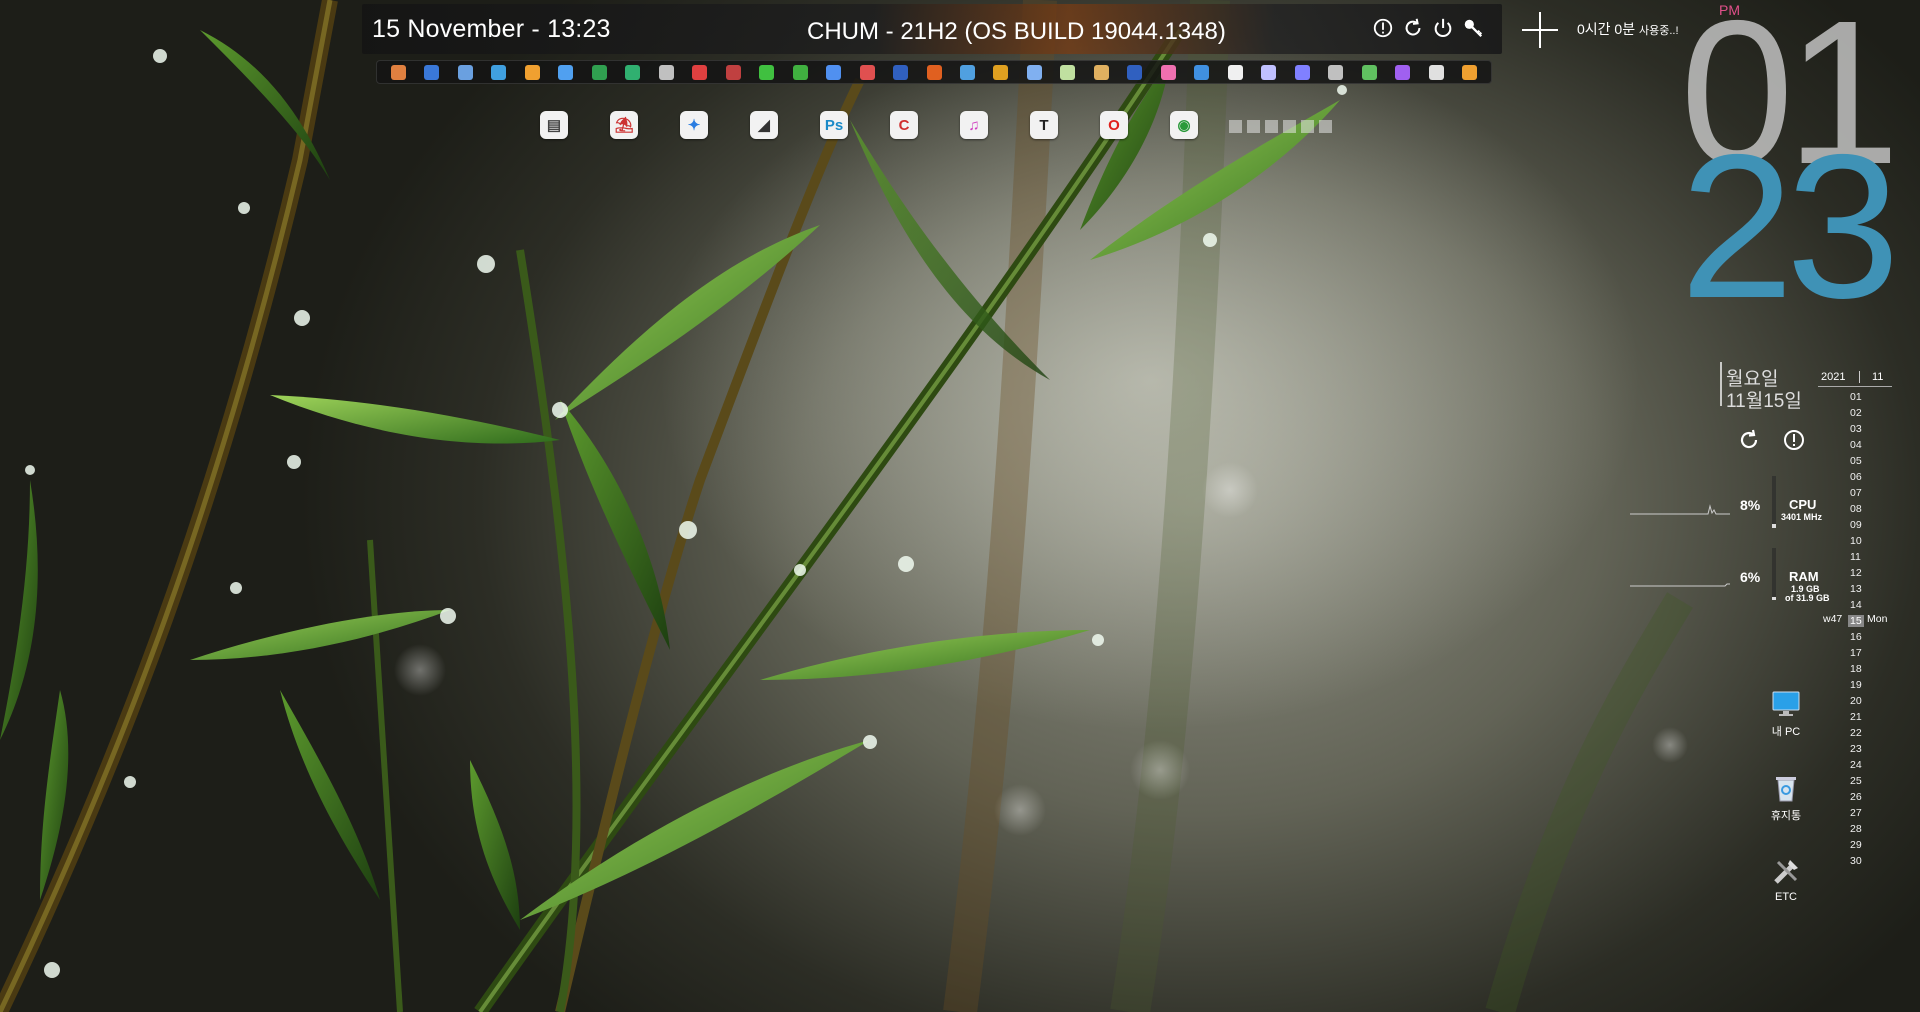 The image size is (1920, 1012). What do you see at coordinates (1807, 598) in the screenshot?
I see `ram-detail-total: of 31.9 GB` at bounding box center [1807, 598].